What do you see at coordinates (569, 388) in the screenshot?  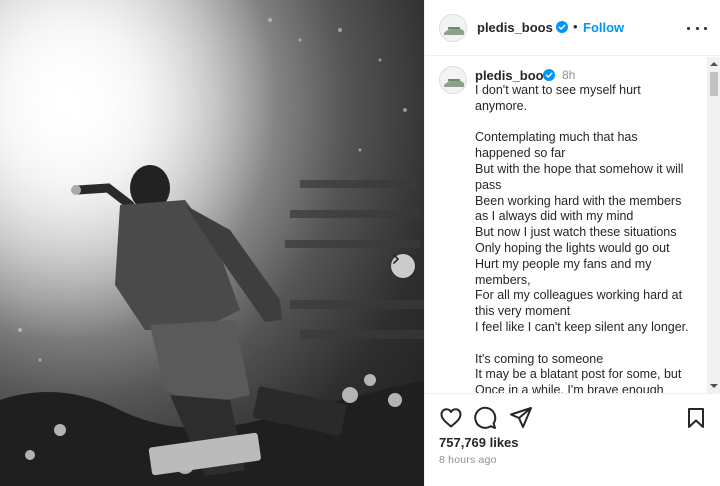 I see `caption-line: Once in a while, I'm brave enough` at bounding box center [569, 388].